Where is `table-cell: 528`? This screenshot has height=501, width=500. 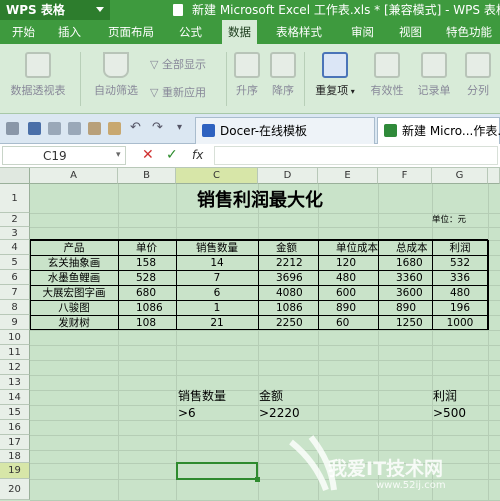 table-cell: 528 is located at coordinates (147, 278).